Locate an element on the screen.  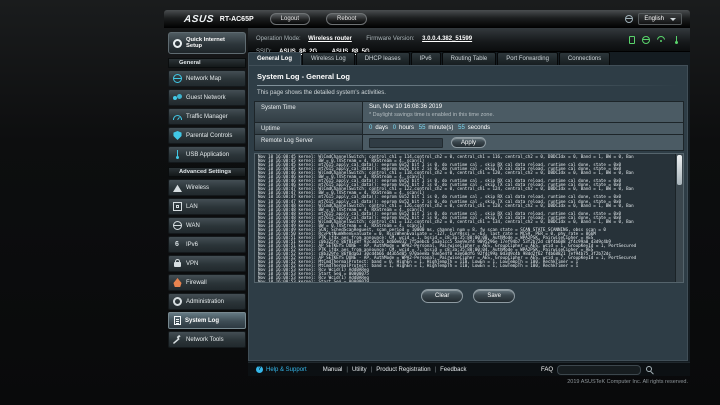
language-globe-icon is located at coordinates (629, 19).